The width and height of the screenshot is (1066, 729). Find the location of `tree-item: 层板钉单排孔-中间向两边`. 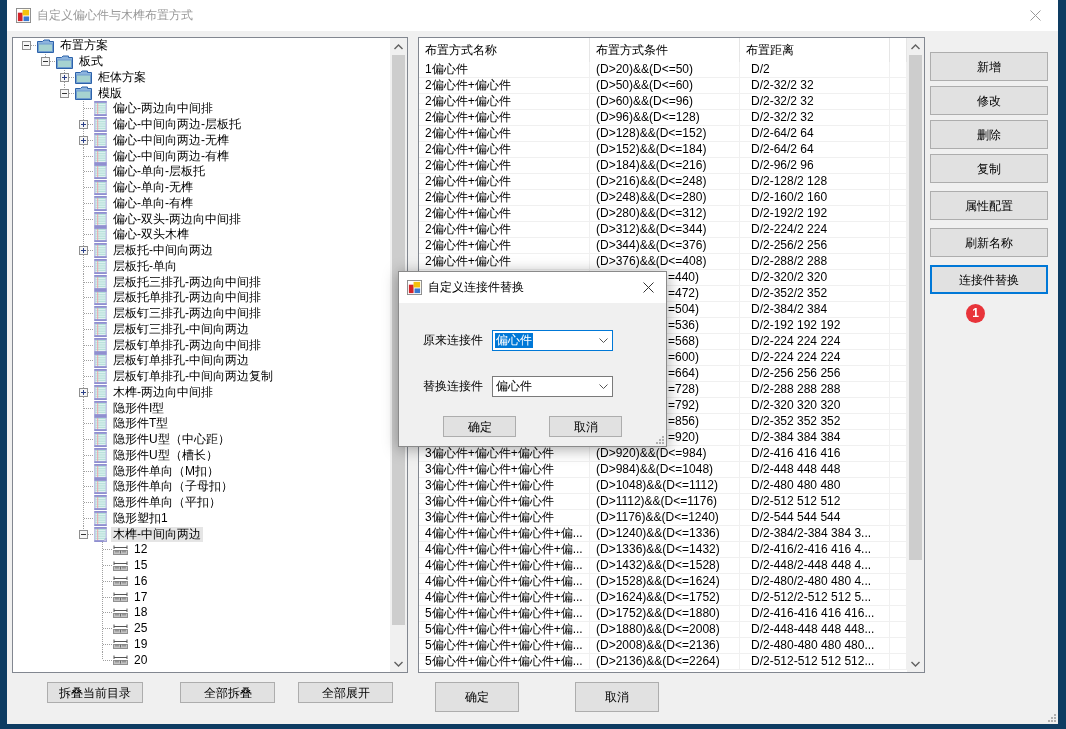

tree-item: 层板钉单排孔-中间向两边 is located at coordinates (181, 361).